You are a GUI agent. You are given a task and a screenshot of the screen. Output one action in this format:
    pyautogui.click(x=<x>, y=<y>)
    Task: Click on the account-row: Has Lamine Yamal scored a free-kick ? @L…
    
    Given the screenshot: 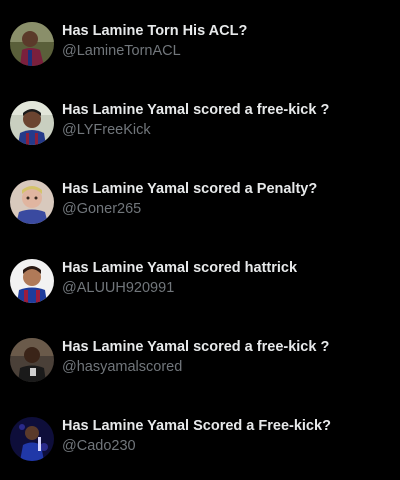 What is the action you would take?
    pyautogui.click(x=200, y=131)
    